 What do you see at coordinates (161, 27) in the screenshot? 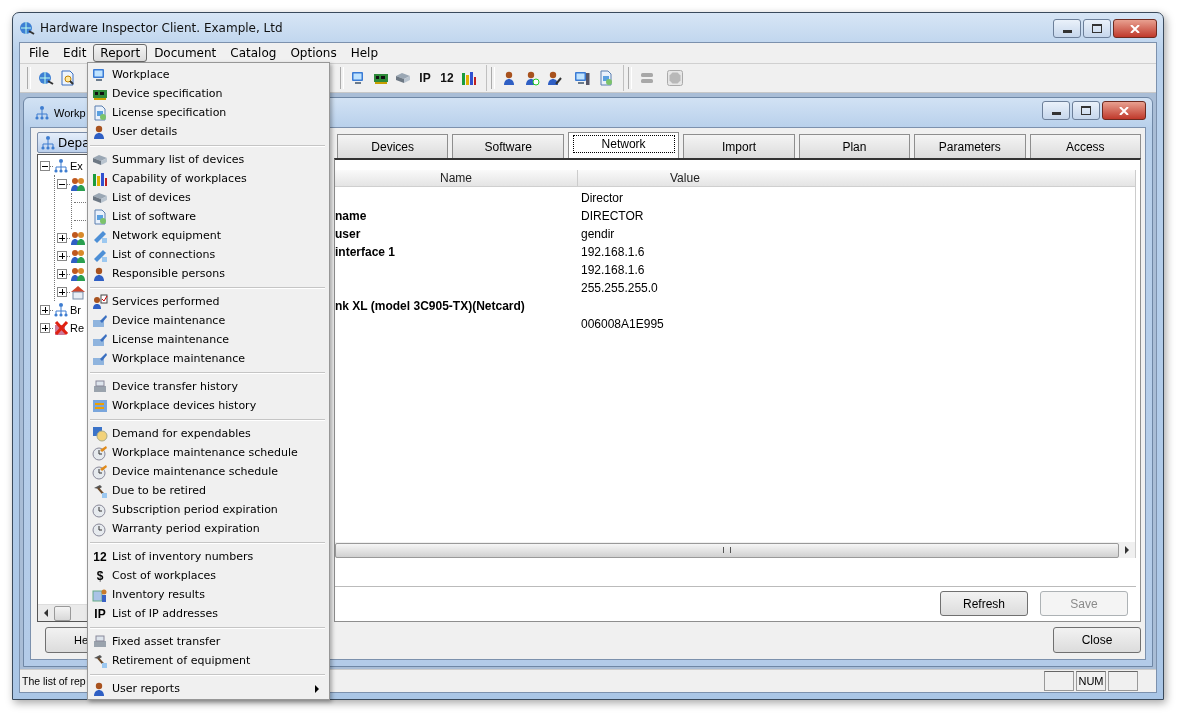
I see `window-title: Hardware Inspector Client. Example, Ltd` at bounding box center [161, 27].